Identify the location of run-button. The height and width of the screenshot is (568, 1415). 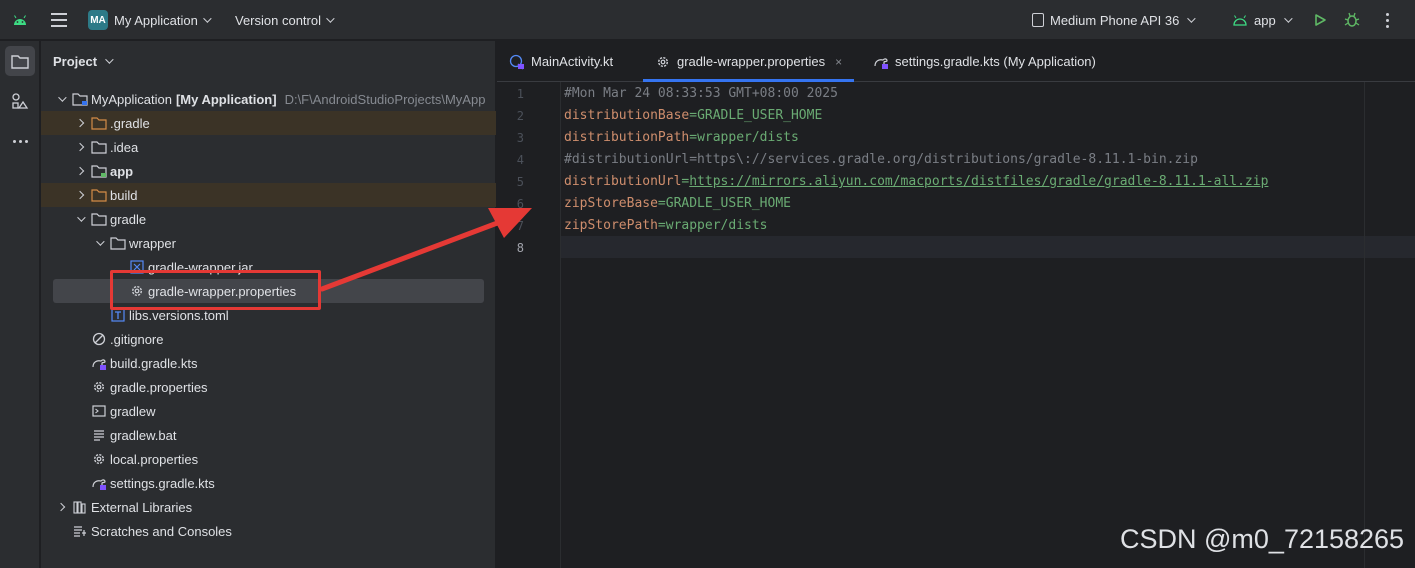
(1321, 20).